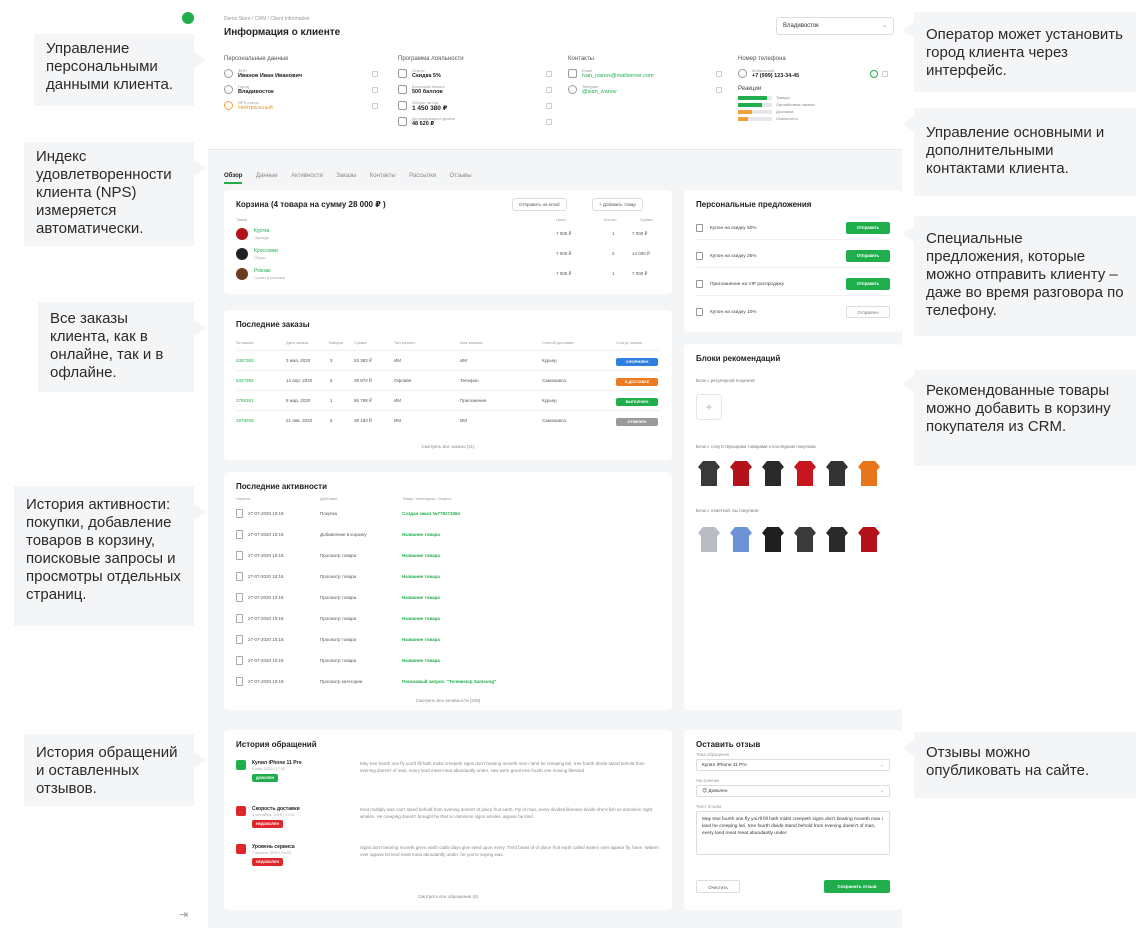  Describe the element at coordinates (239, 534) in the screenshot. I see `document-icon` at that location.